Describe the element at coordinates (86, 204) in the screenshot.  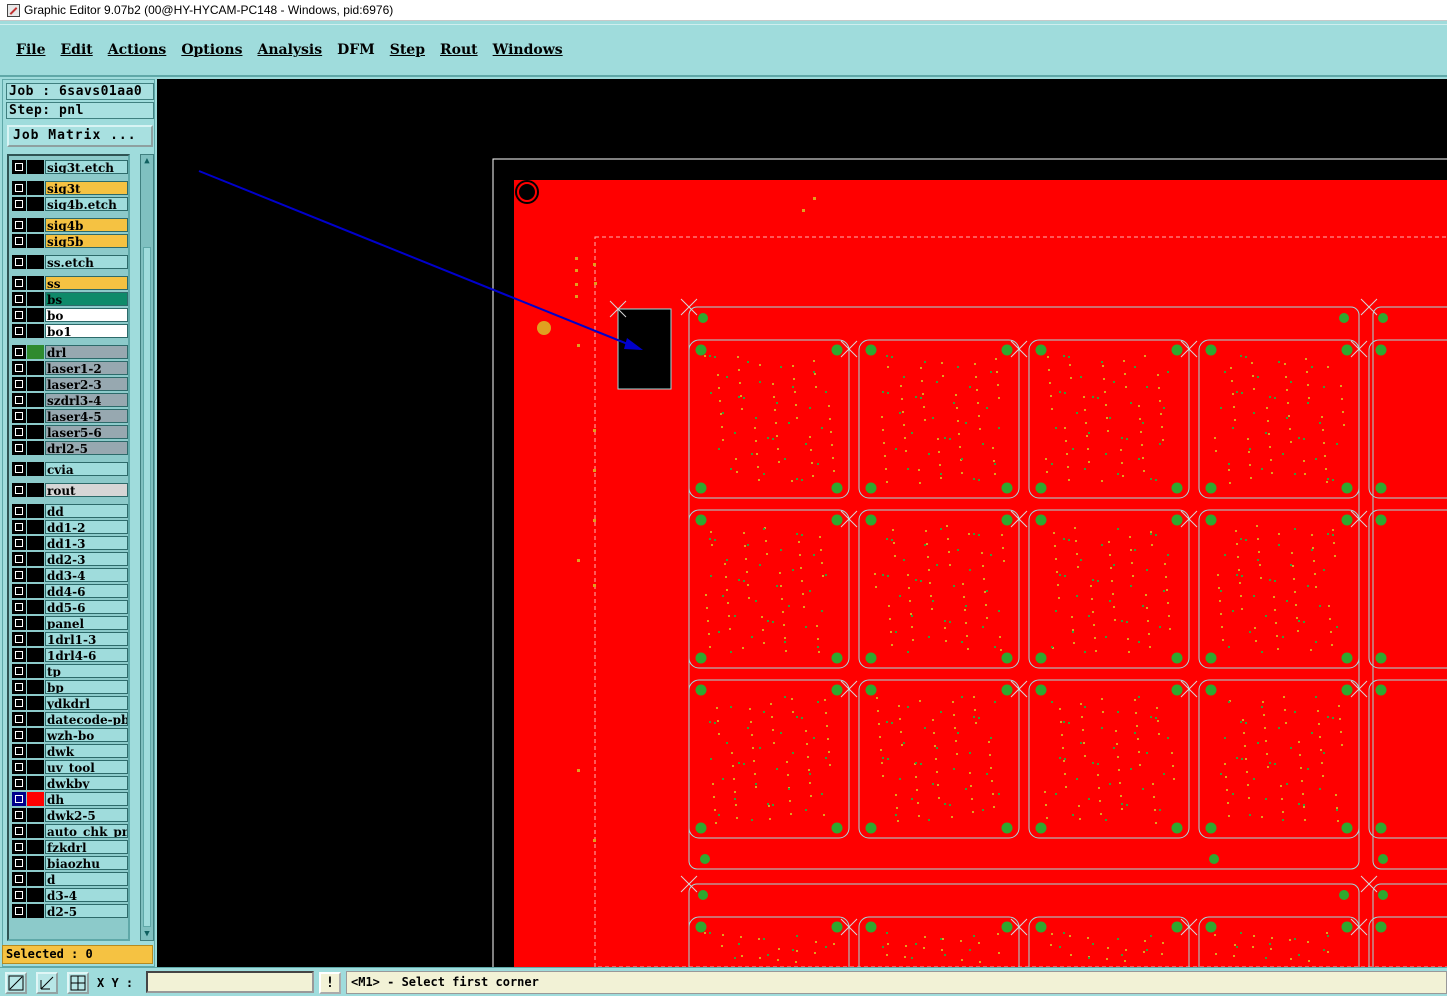
I see `layer-name: sig4b.etch` at that location.